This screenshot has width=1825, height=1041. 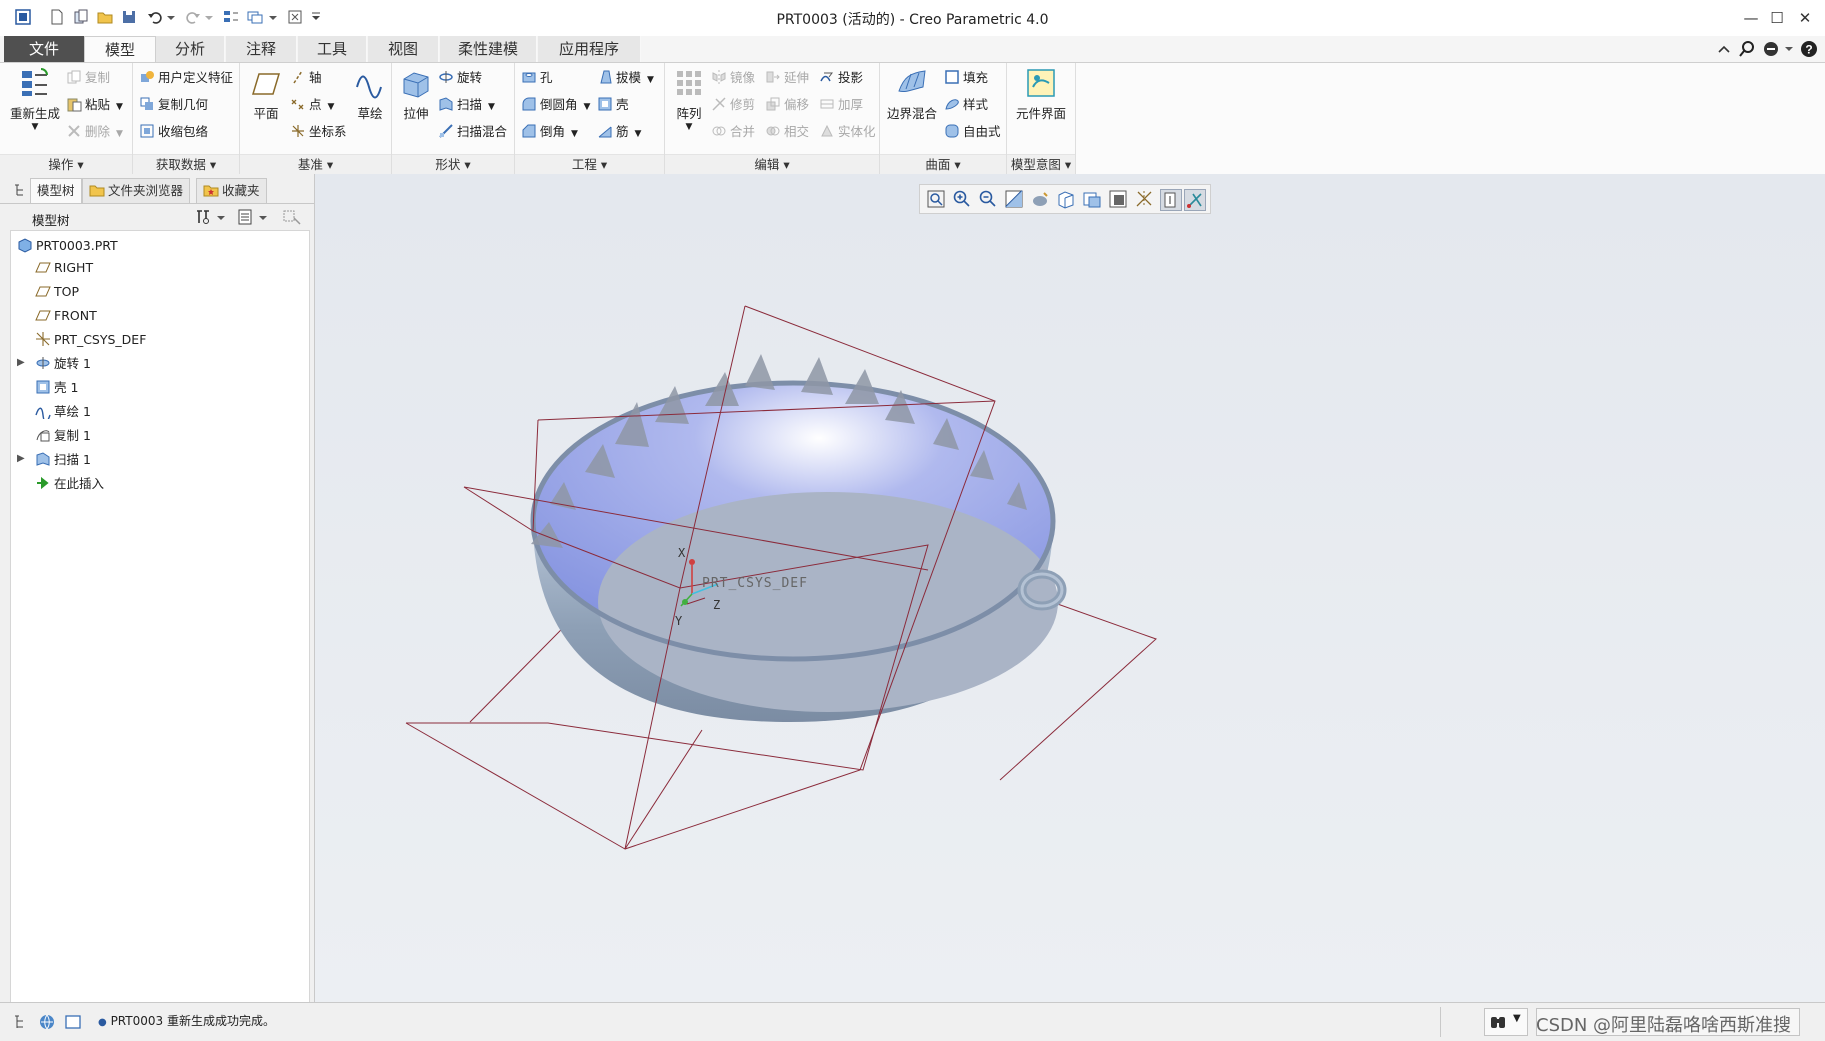 I want to click on intersect-button: 相交, so click(x=787, y=132).